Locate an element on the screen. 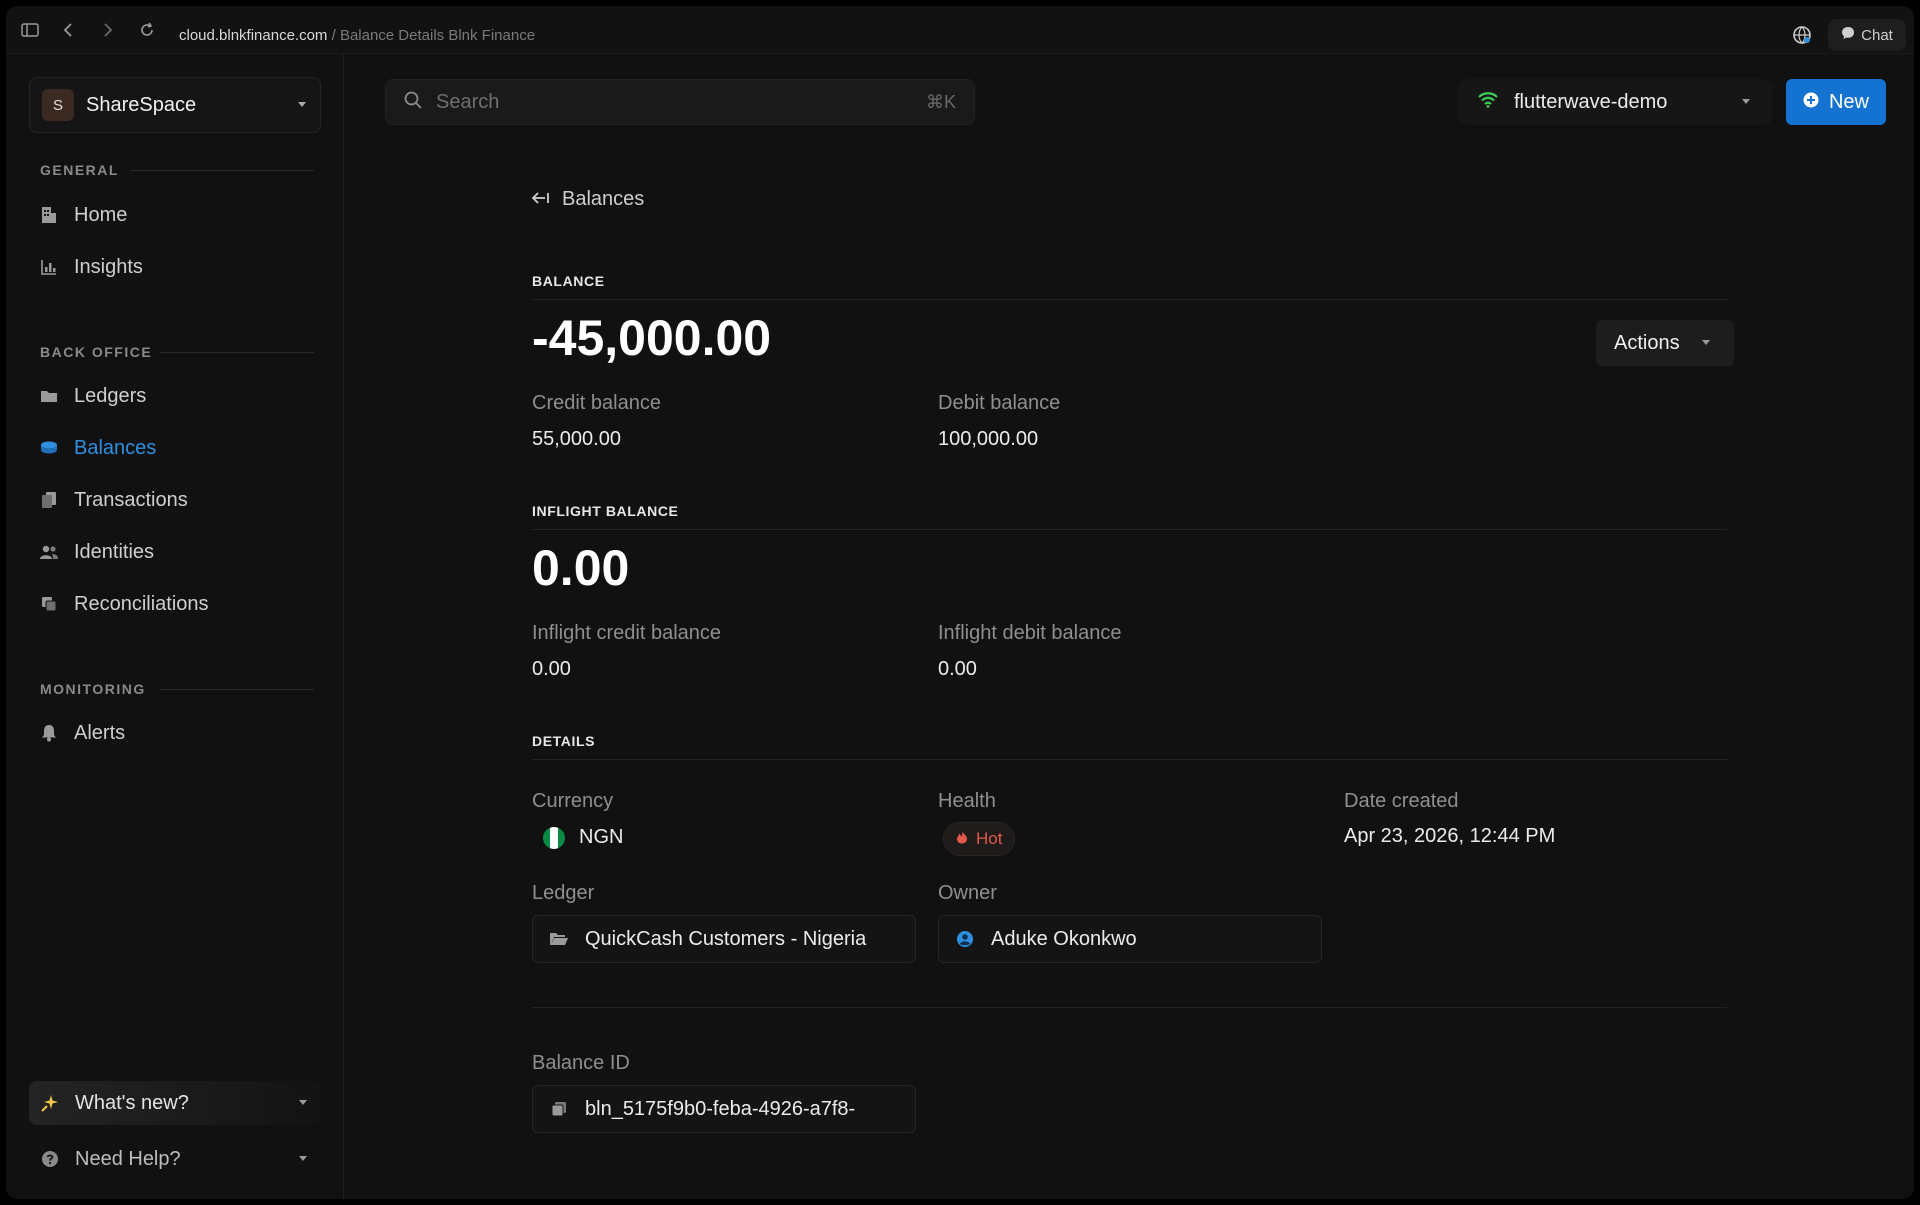  balance-amount: -45,000.00 is located at coordinates (652, 338).